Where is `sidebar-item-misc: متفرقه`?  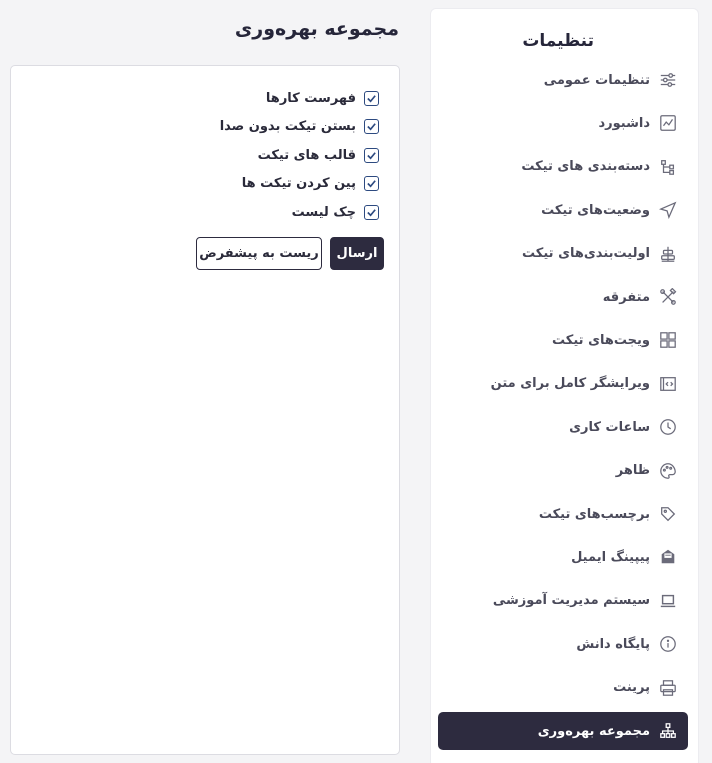
sidebar-item-misc: متفرقه is located at coordinates (563, 297).